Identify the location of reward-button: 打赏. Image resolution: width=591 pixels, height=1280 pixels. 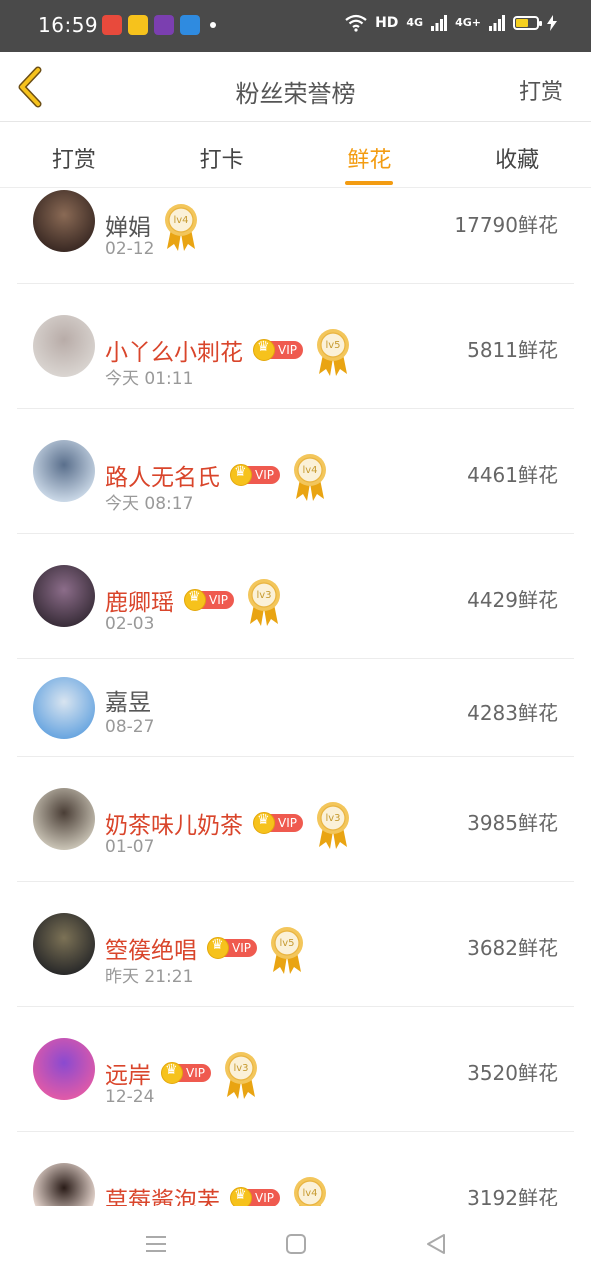
(541, 90).